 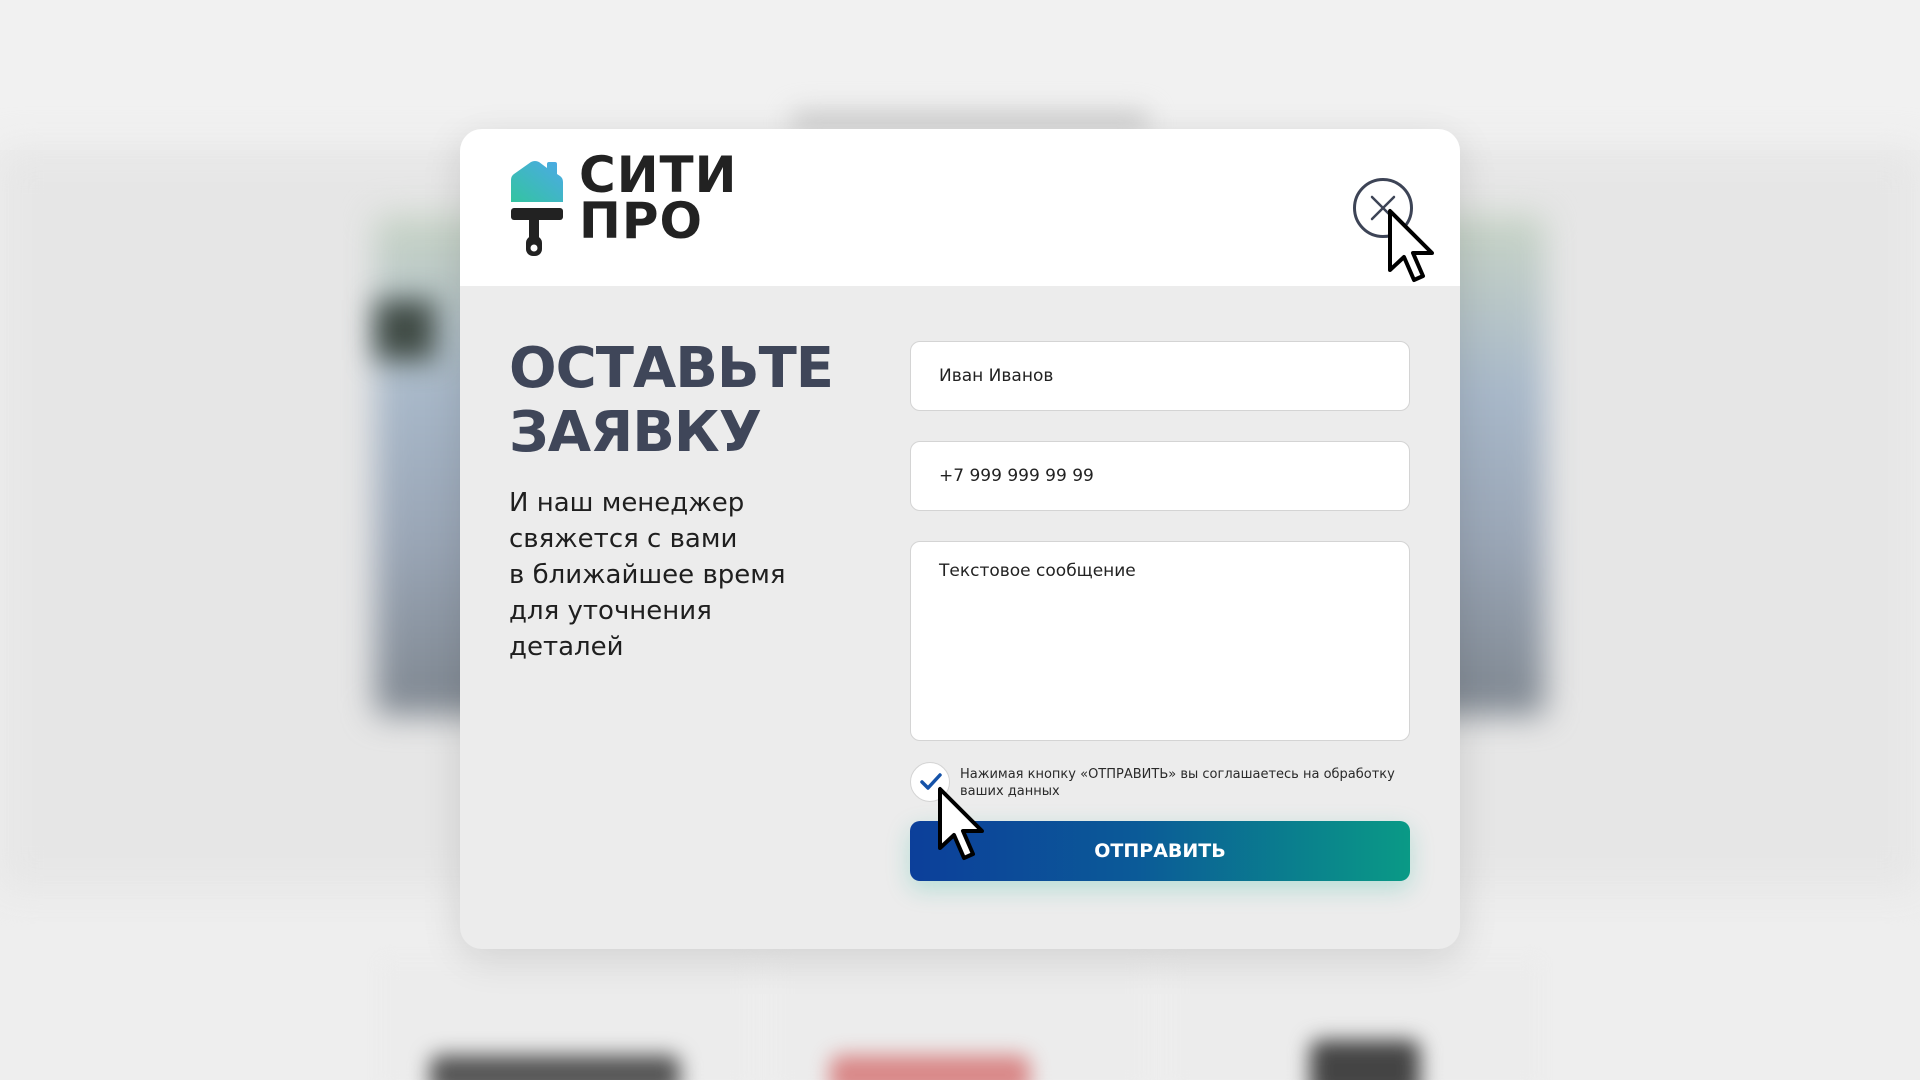 What do you see at coordinates (647, 575) in the screenshot?
I see `subtitle-line: в ближайшее время` at bounding box center [647, 575].